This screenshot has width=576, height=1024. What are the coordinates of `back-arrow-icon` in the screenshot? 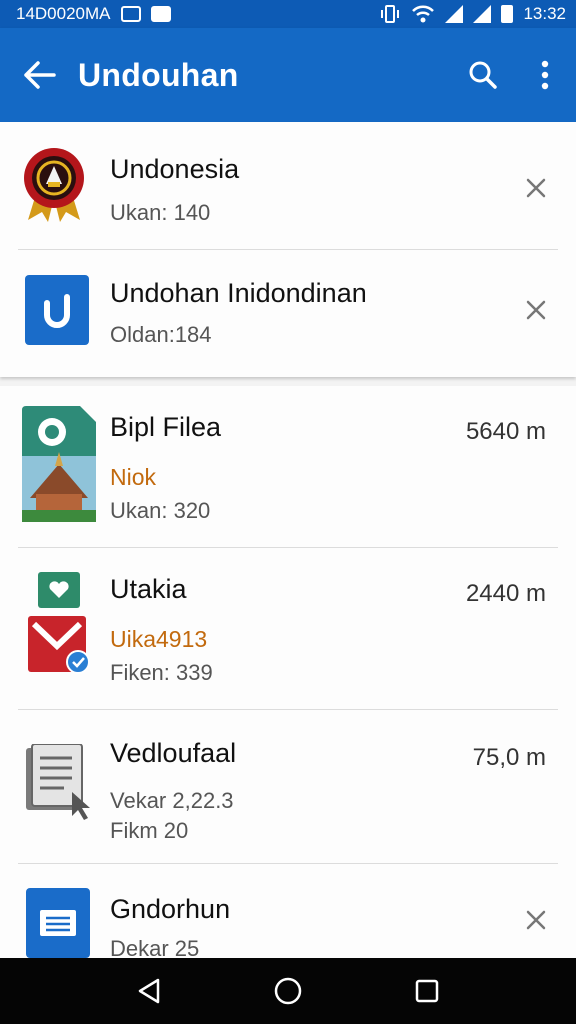 It's located at (40, 75).